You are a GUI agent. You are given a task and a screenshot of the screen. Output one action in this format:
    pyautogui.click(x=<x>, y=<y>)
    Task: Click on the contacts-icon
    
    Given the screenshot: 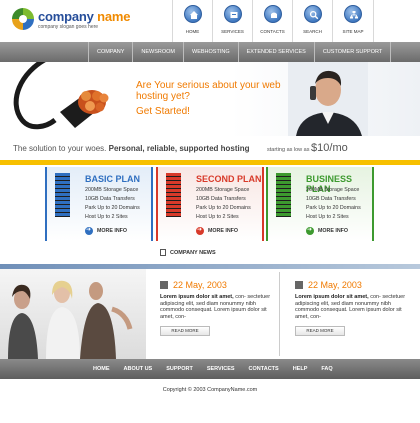 What is the action you would take?
    pyautogui.click(x=273, y=14)
    